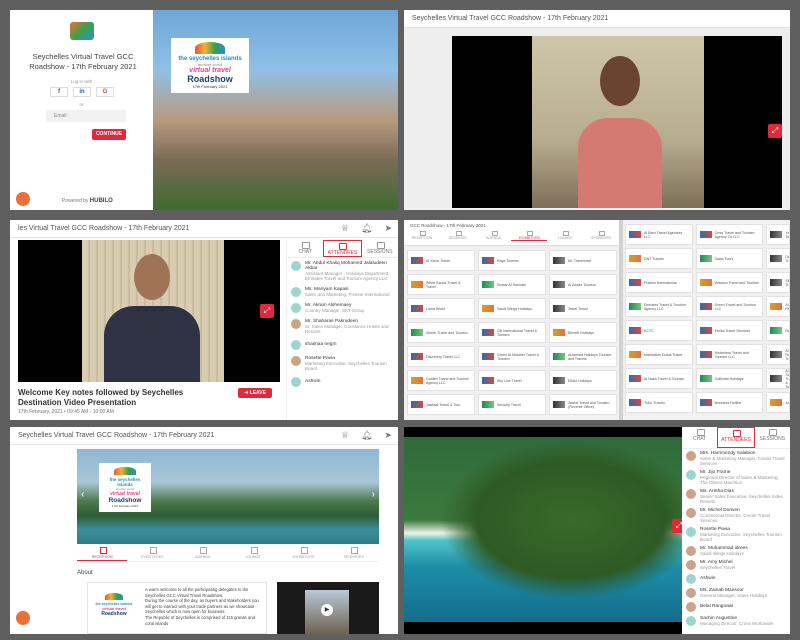 The image size is (800, 640). What do you see at coordinates (729, 234) in the screenshot?
I see `exhibitor-card: Omni Travel and Tourism Agency Co LLC` at bounding box center [729, 234].